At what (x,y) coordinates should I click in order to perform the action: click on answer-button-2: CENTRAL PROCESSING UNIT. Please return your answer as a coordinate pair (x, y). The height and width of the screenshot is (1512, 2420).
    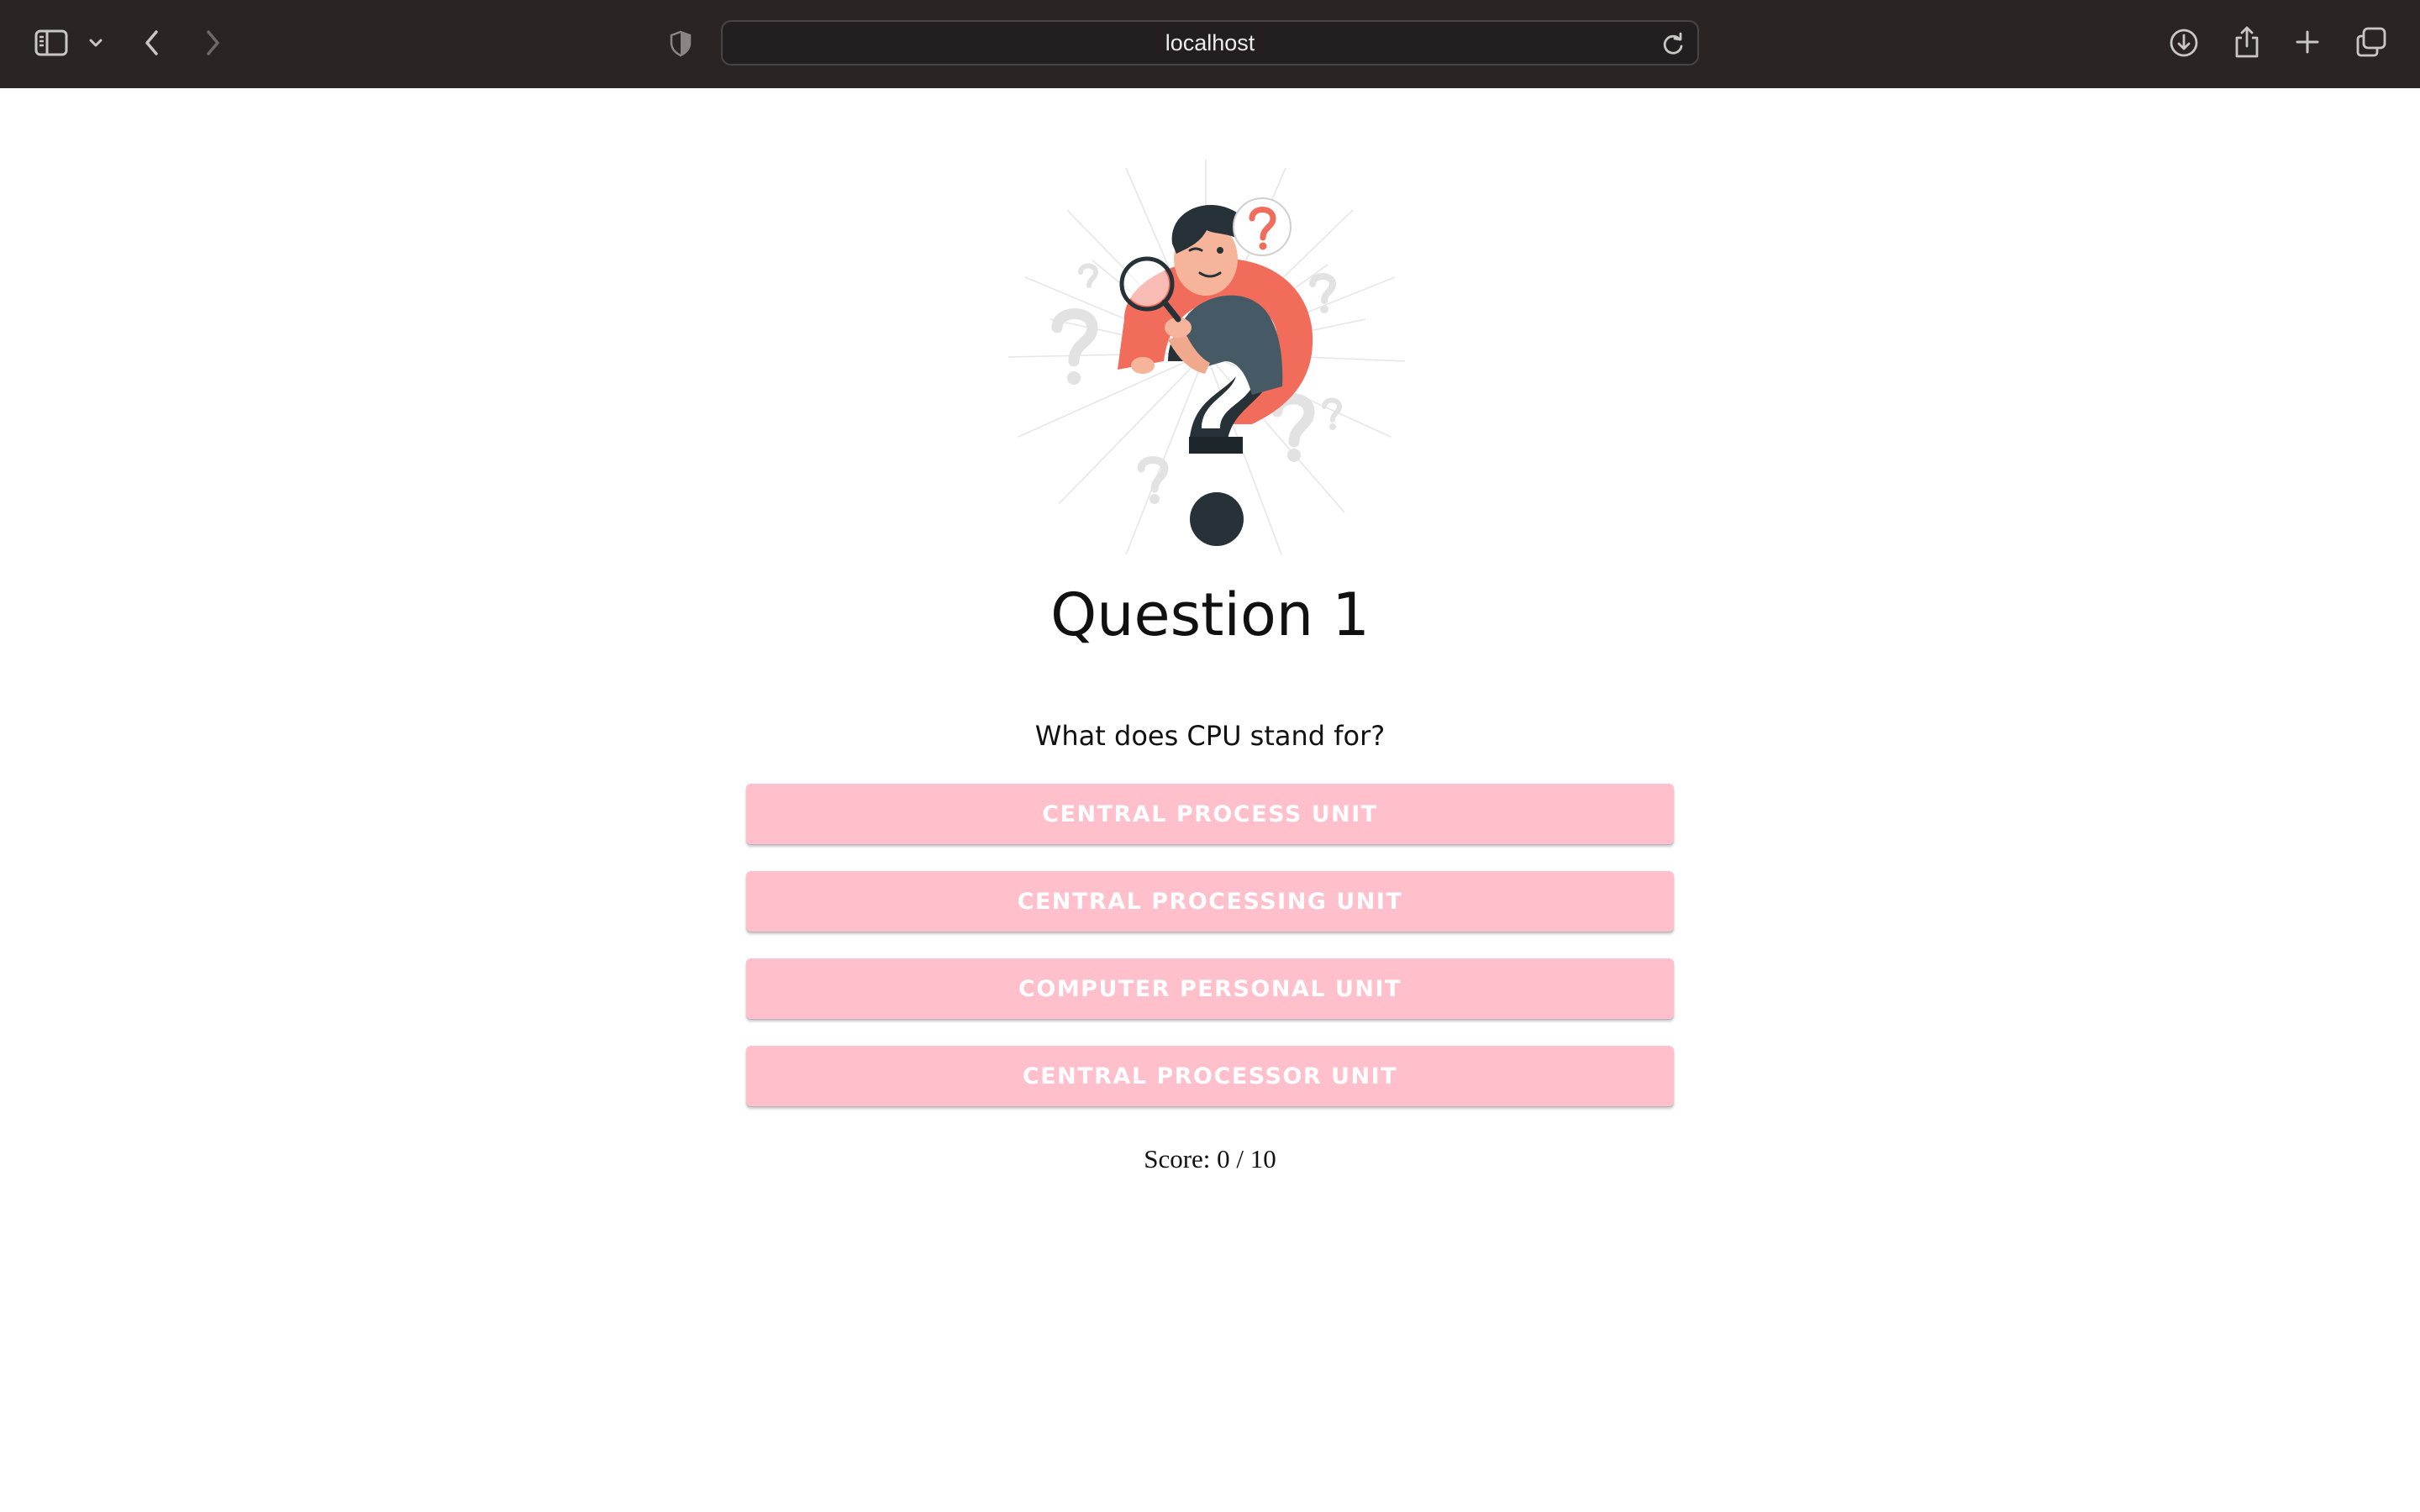
    Looking at the image, I should click on (1210, 901).